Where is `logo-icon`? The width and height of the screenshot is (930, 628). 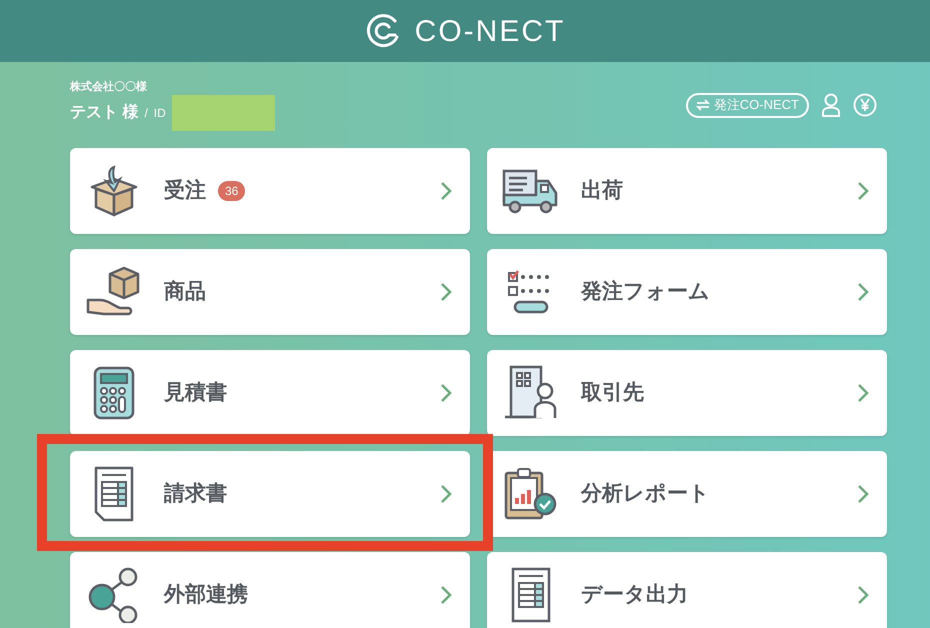 logo-icon is located at coordinates (382, 31).